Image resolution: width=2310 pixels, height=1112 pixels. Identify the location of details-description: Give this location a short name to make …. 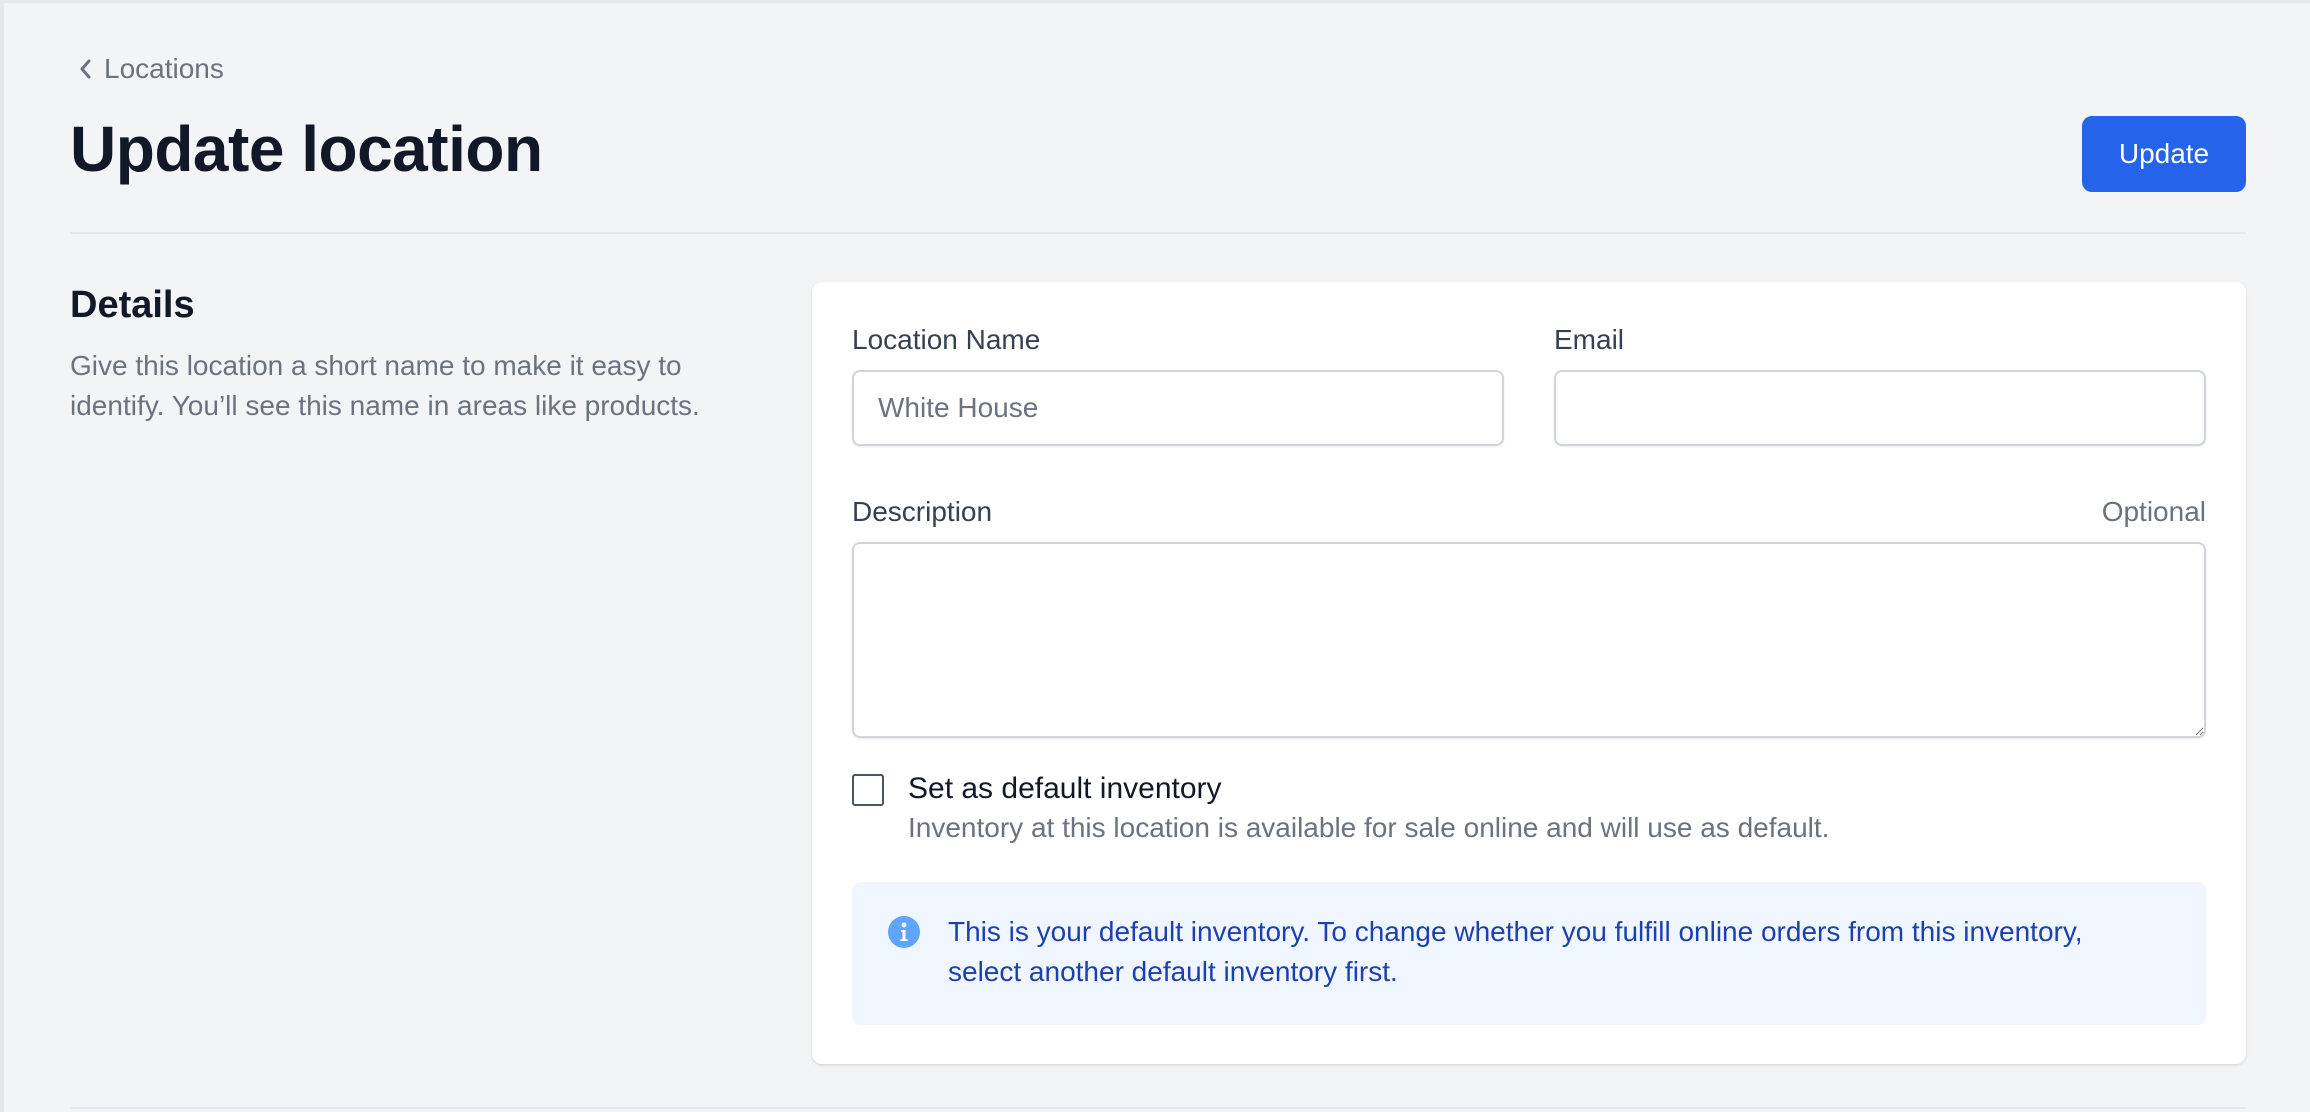
(385, 385).